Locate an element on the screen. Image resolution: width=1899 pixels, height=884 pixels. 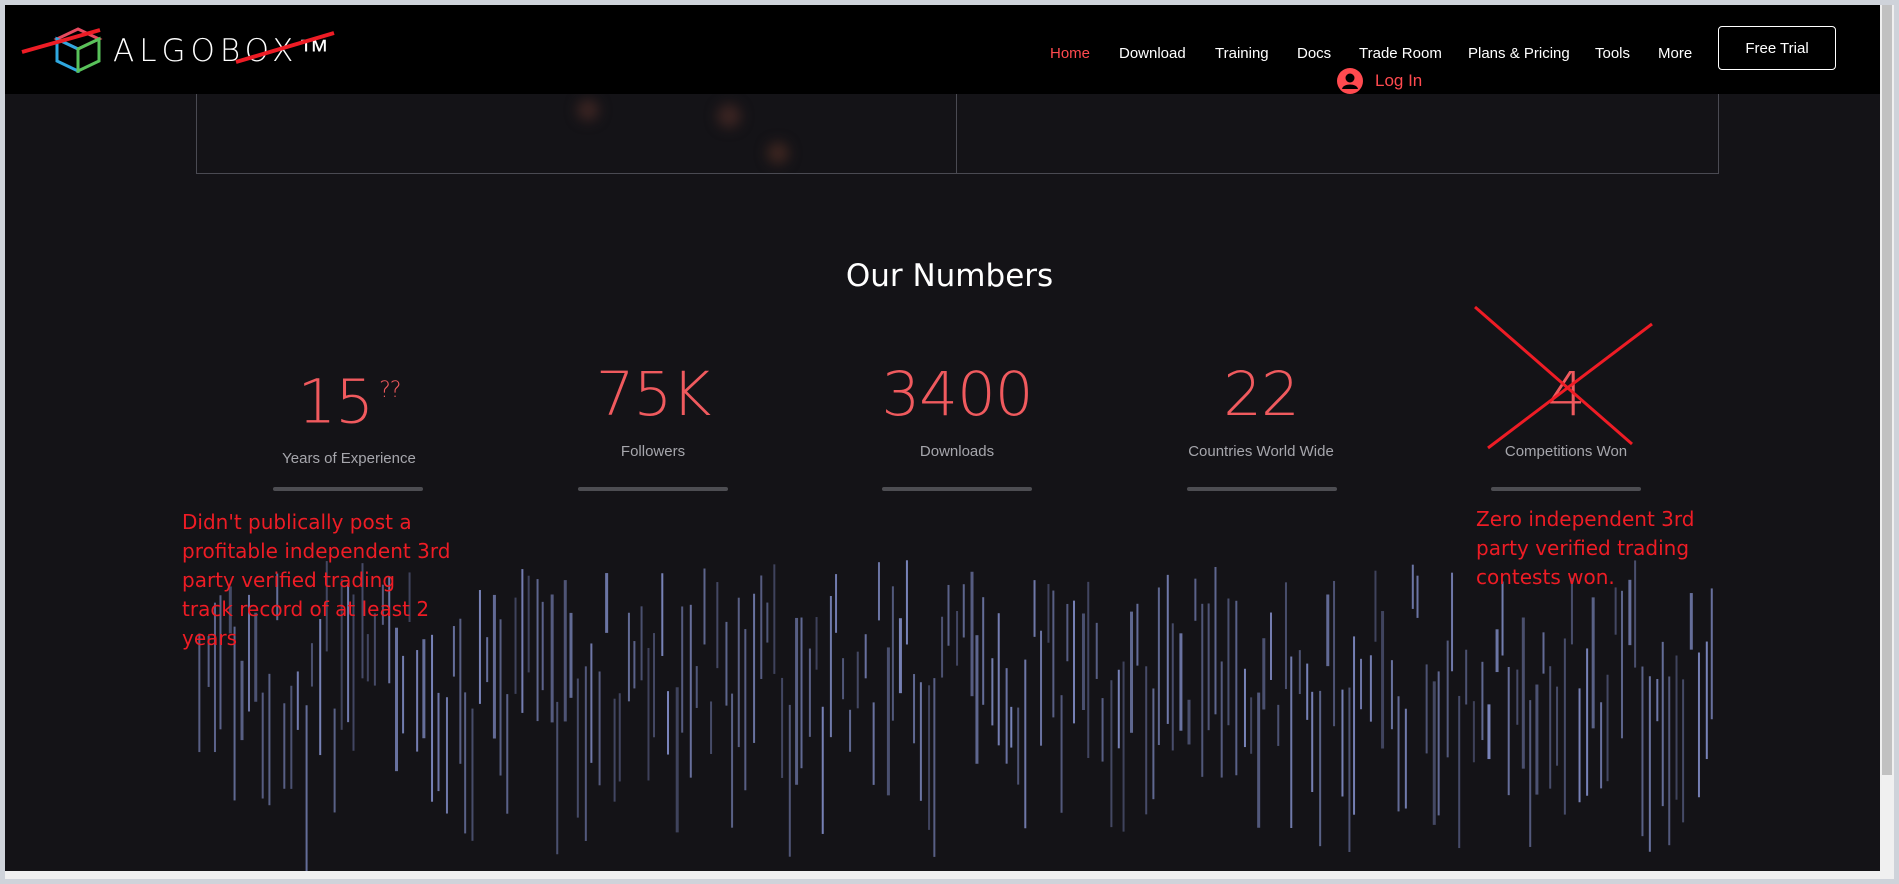
login-button: Log In is located at coordinates (1379, 81).